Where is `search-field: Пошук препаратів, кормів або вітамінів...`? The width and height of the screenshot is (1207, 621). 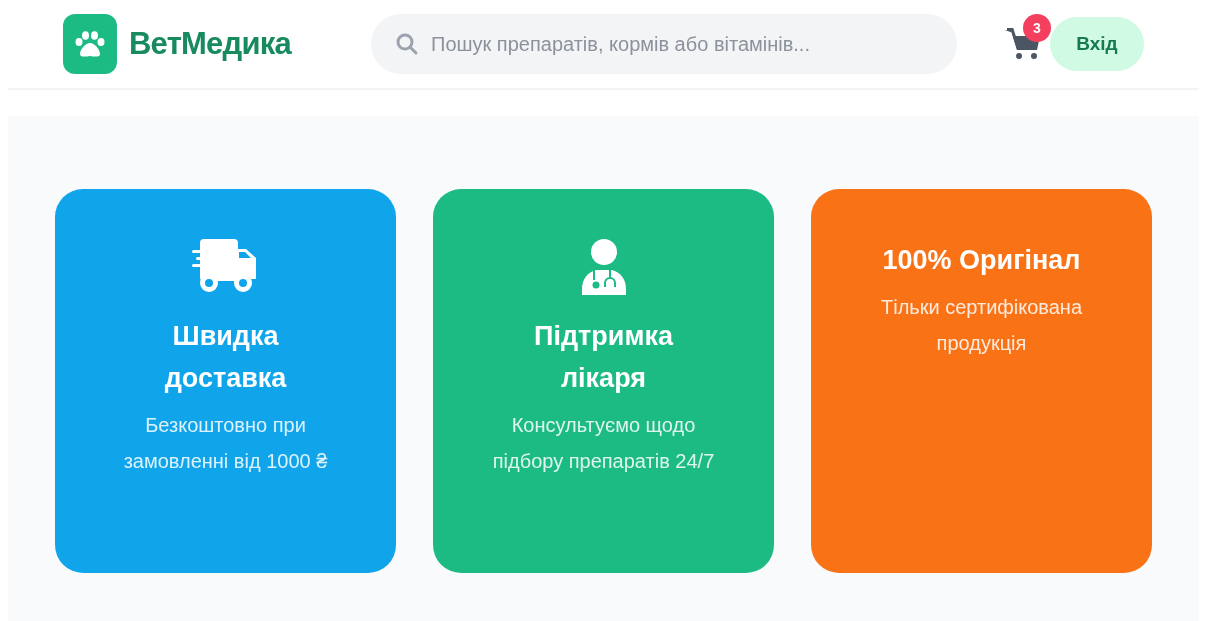
search-field: Пошук препаратів, кормів або вітамінів... is located at coordinates (664, 44).